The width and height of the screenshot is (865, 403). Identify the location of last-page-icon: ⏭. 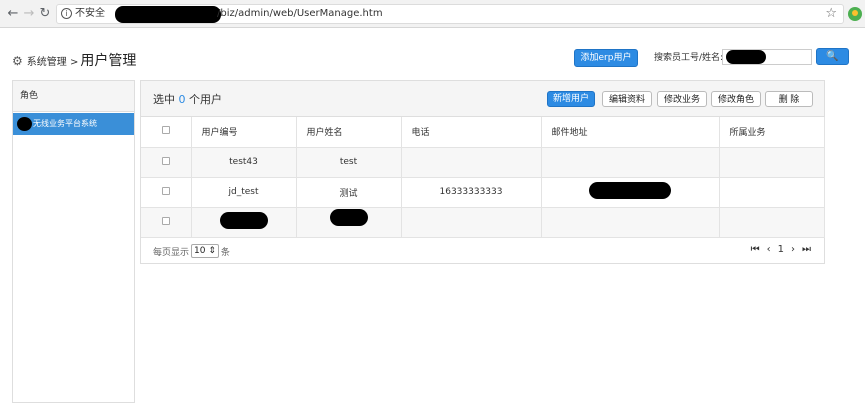
(806, 249).